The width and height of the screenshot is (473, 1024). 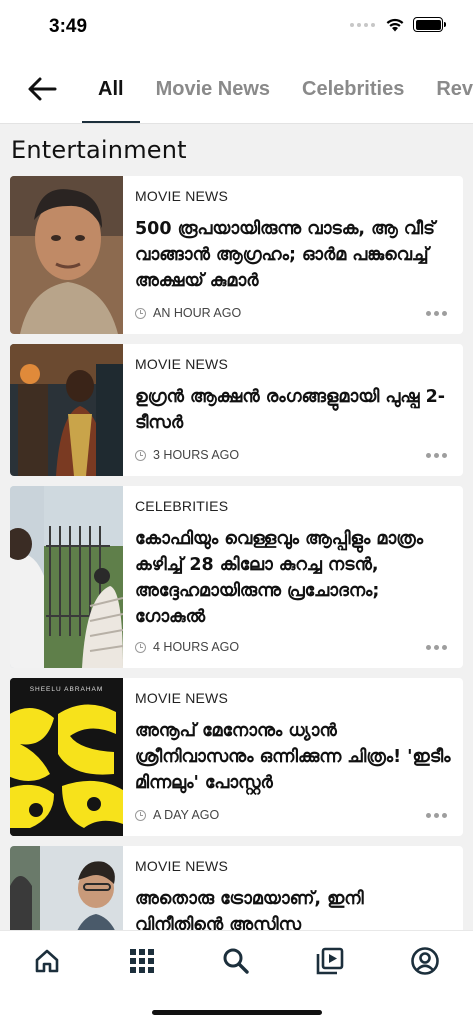 I want to click on article-time: 4 HOURS AGO, so click(x=196, y=647).